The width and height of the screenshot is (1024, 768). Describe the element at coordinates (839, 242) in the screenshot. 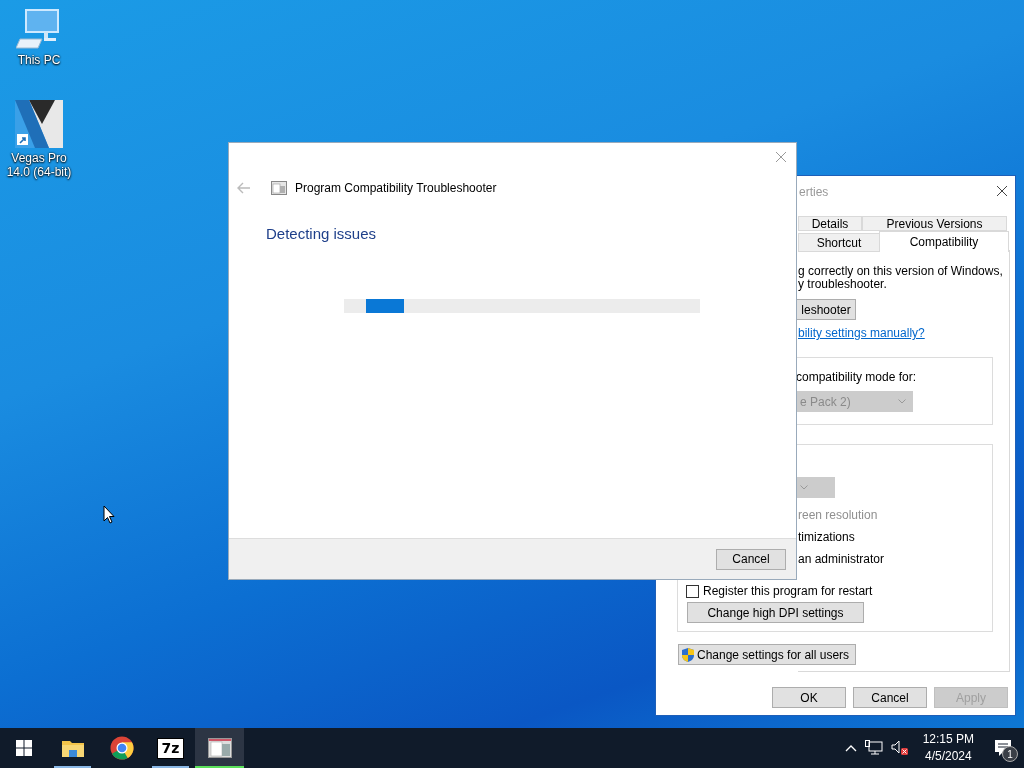

I see `tab: Shortcut` at that location.